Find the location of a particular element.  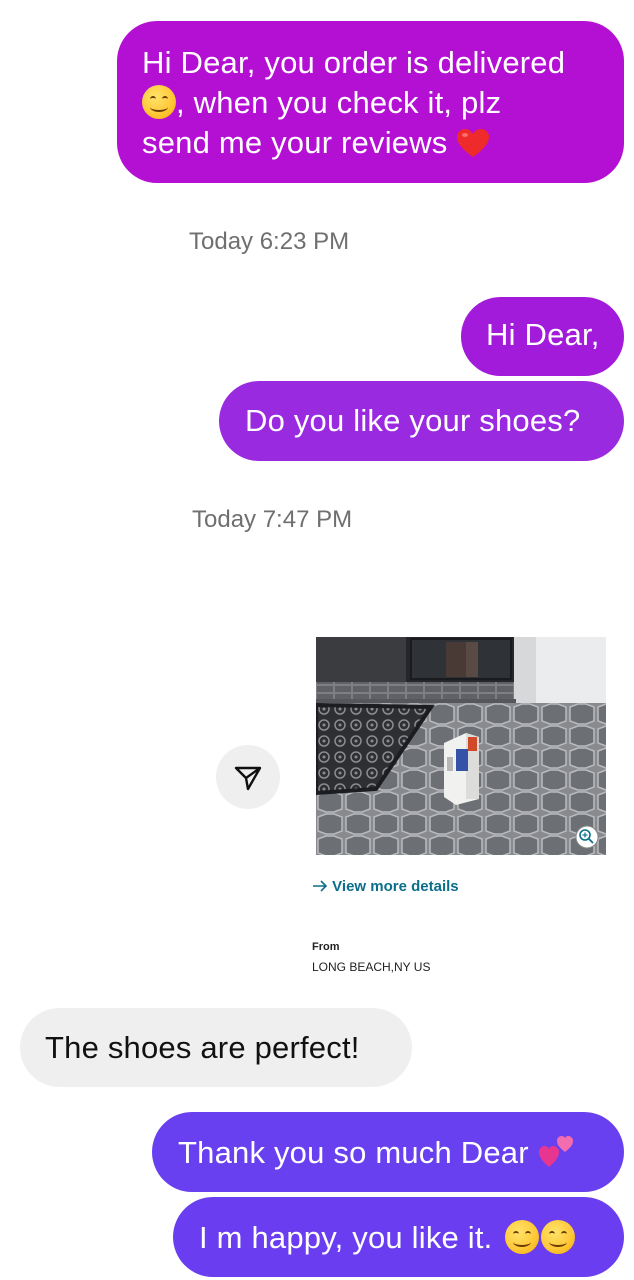

package-on-doorstep-image is located at coordinates (461, 746).